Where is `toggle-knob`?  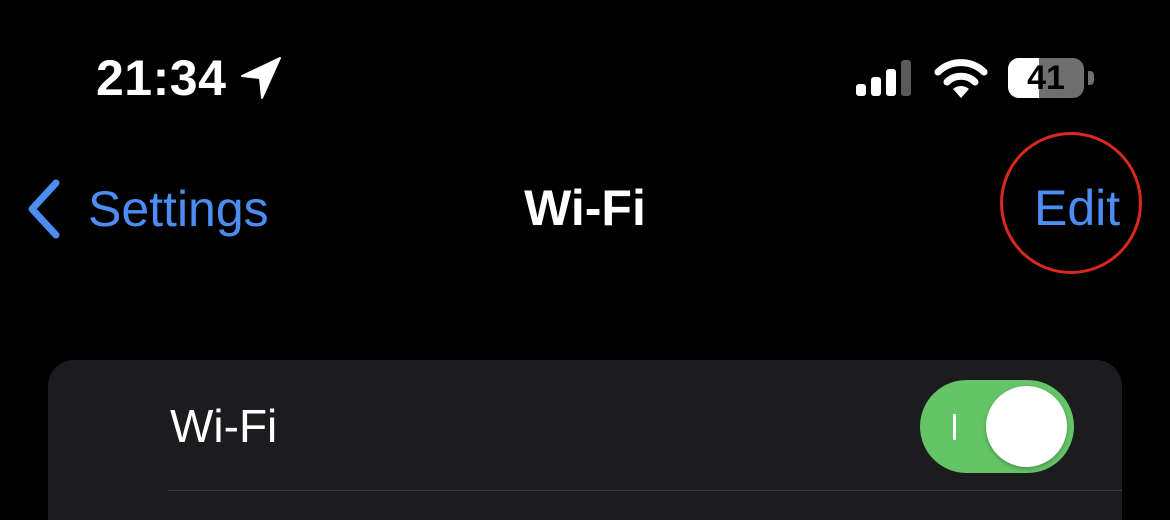 toggle-knob is located at coordinates (1026, 426).